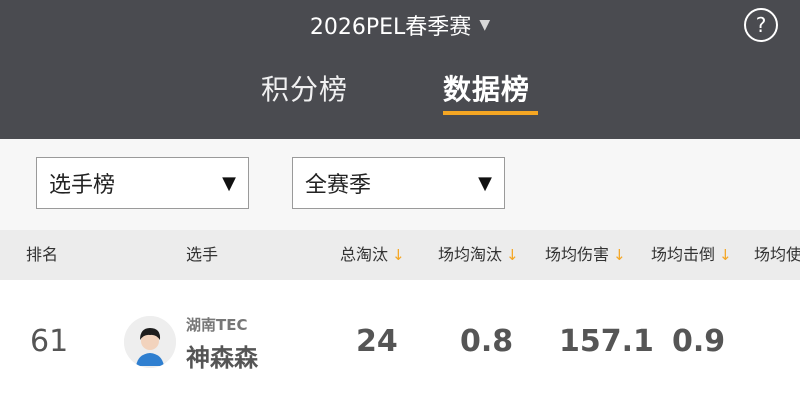 Image resolution: width=800 pixels, height=402 pixels. I want to click on tab-standings: 积分榜, so click(304, 88).